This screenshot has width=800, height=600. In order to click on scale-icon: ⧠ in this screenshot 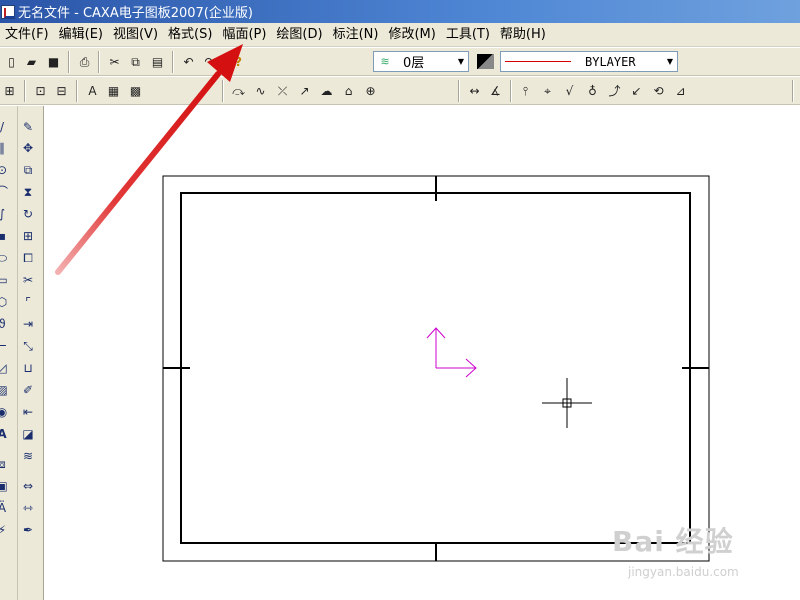, I will do `click(28, 258)`.